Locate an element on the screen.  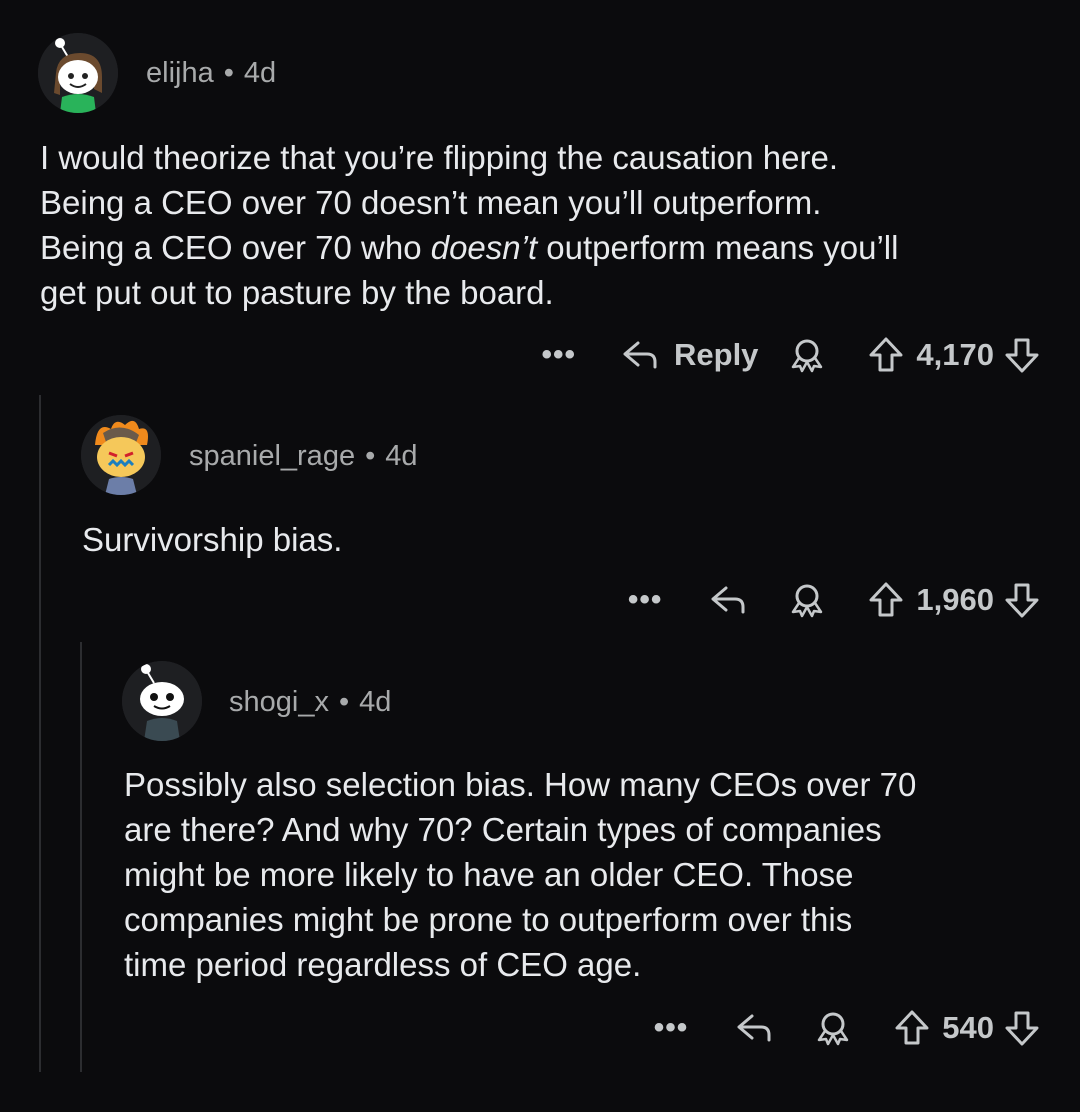
comment-actions: ••• 540 is located at coordinates (847, 1028).